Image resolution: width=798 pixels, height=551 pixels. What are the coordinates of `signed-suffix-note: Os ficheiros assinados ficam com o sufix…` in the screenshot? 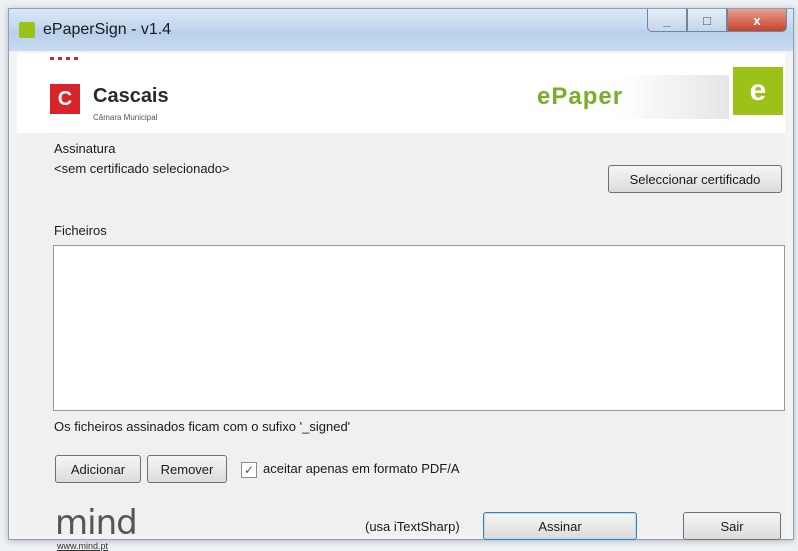 It's located at (202, 426).